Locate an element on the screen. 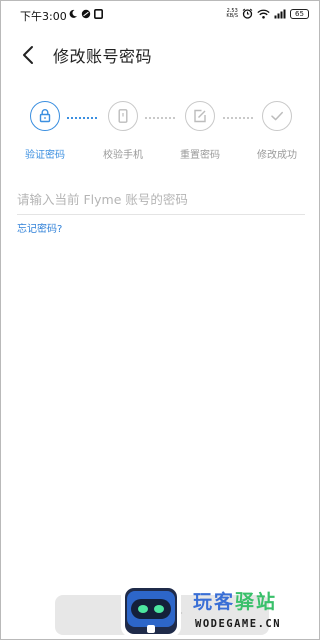  phone-icon is located at coordinates (123, 116).